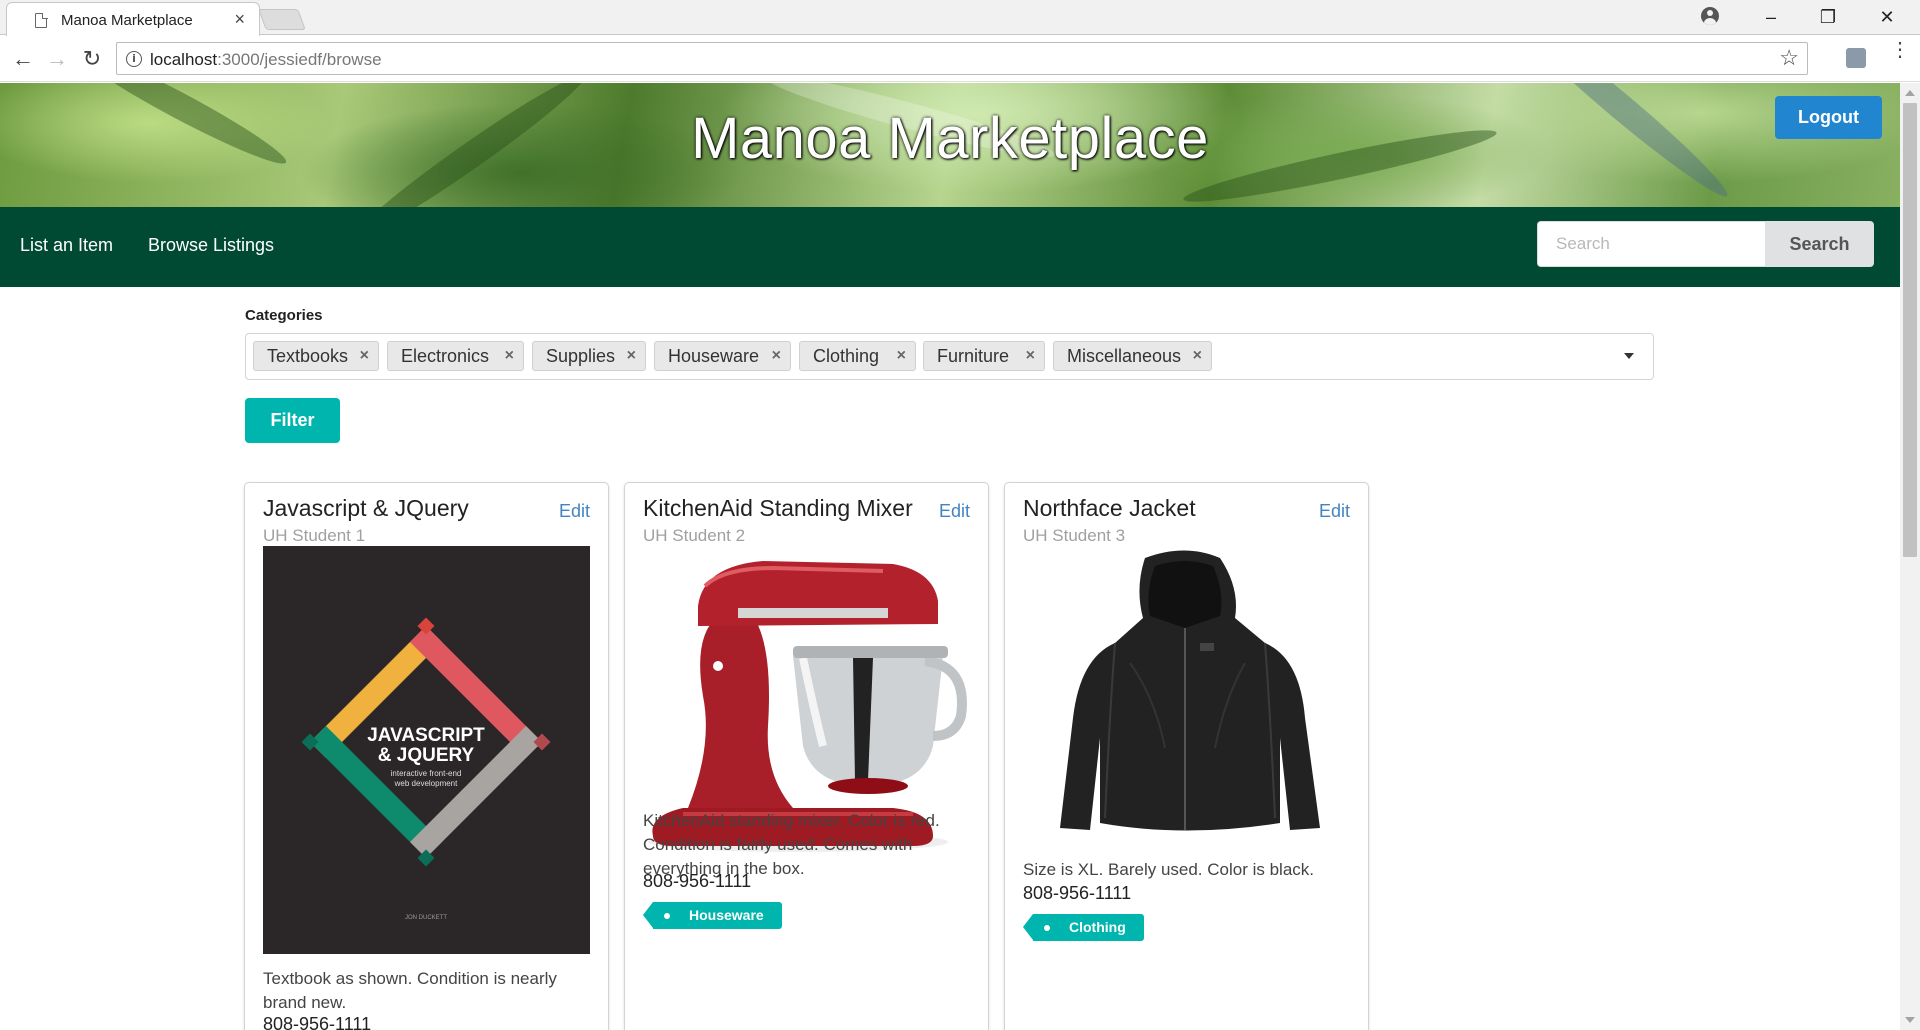  I want to click on listing-title: Northface Jacket, so click(1109, 508).